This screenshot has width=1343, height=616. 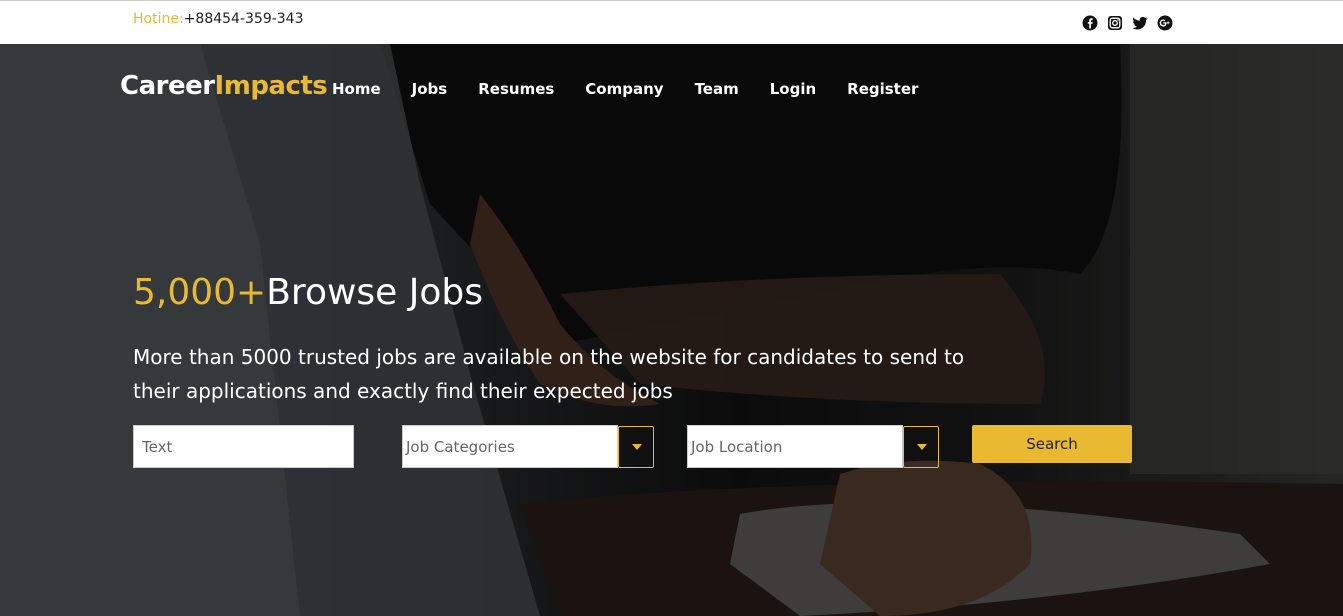 What do you see at coordinates (882, 89) in the screenshot?
I see `nav-register: Register` at bounding box center [882, 89].